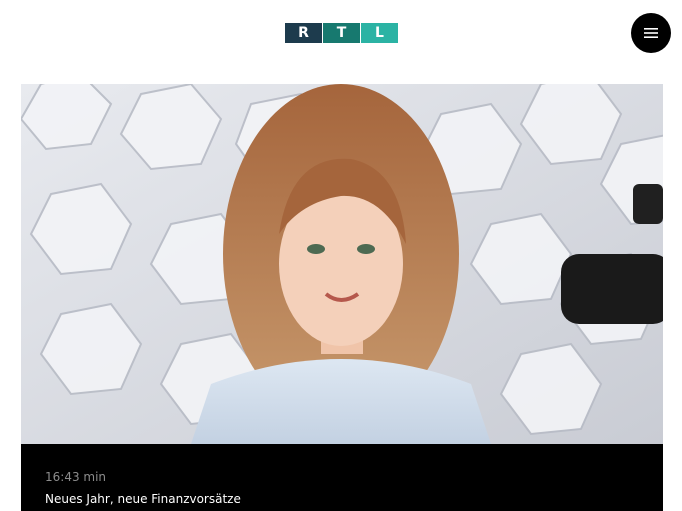  I want to click on logo-tile-r: R, so click(303, 33).